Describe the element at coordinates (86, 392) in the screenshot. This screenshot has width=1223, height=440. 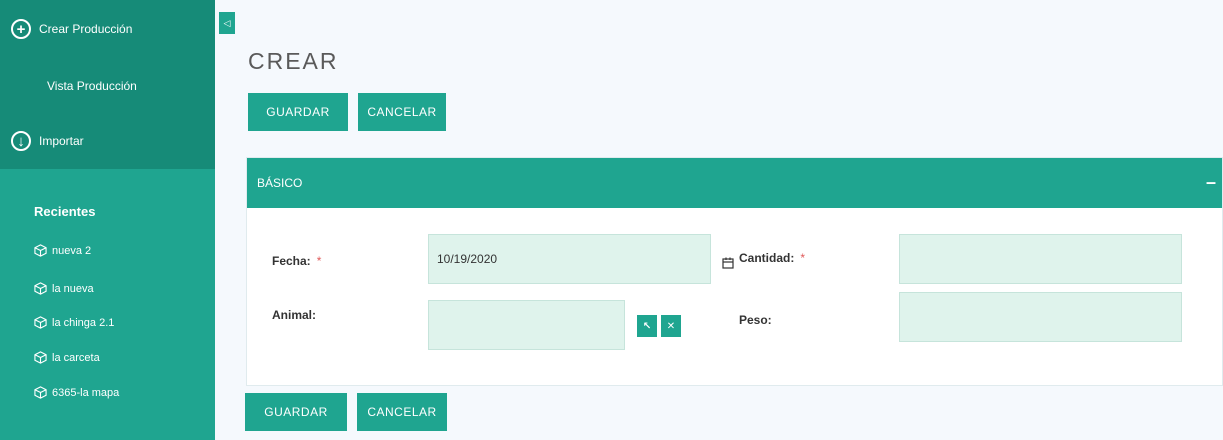
I see `recent-item-label: 6365-la mapa` at that location.